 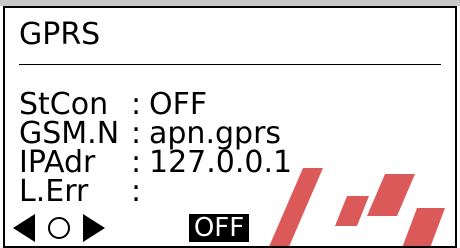 What do you see at coordinates (54, 191) in the screenshot?
I see `field-label: L.Err` at bounding box center [54, 191].